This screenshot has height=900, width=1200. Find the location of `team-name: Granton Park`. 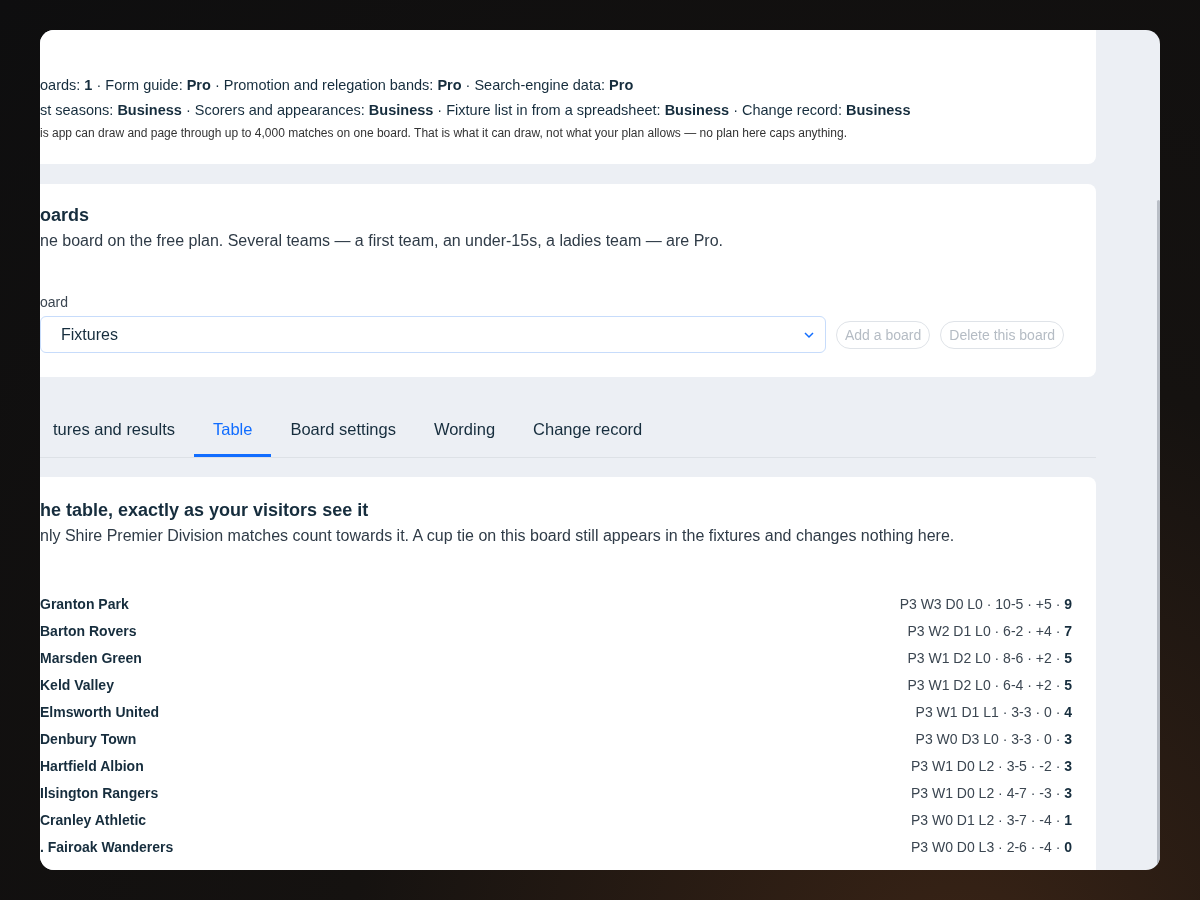

team-name: Granton Park is located at coordinates (84, 603).